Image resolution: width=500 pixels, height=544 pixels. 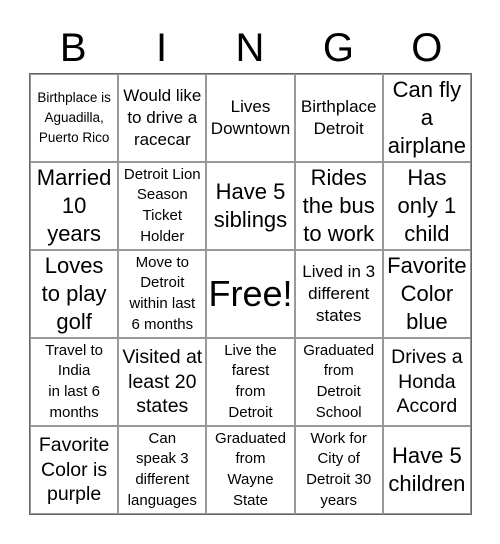 I want to click on bingo-cell: Loves to play golf, so click(x=74, y=294).